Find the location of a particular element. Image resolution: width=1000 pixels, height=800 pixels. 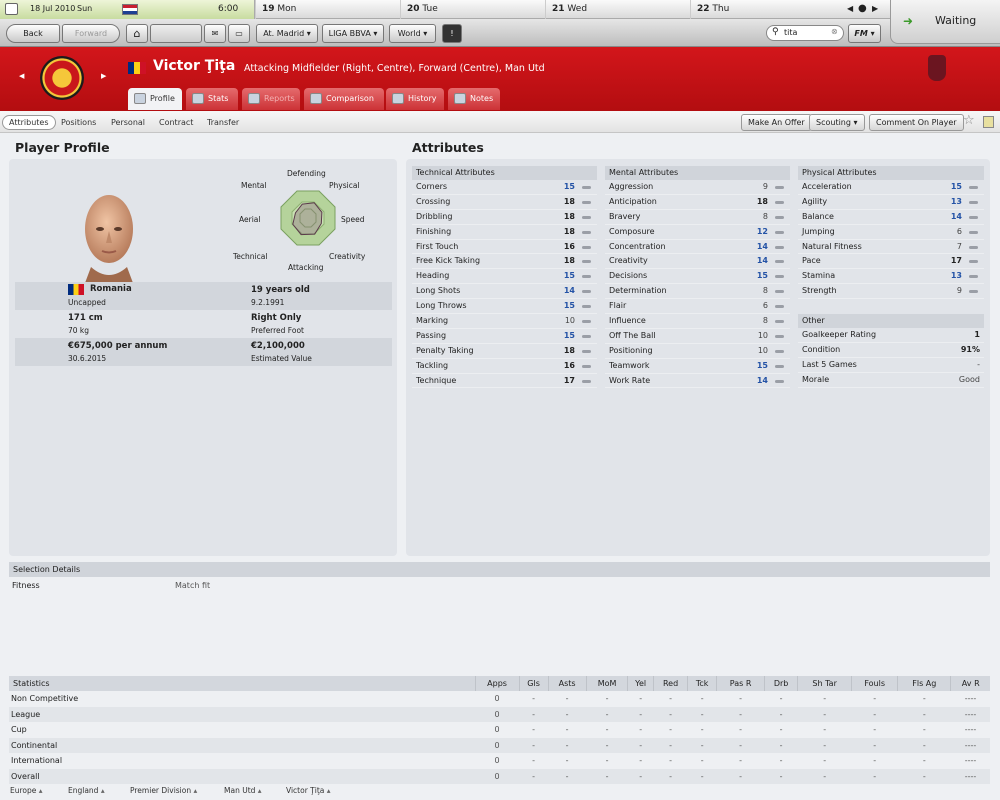

attribute-row: Concentration 14 is located at coordinates (697, 247).